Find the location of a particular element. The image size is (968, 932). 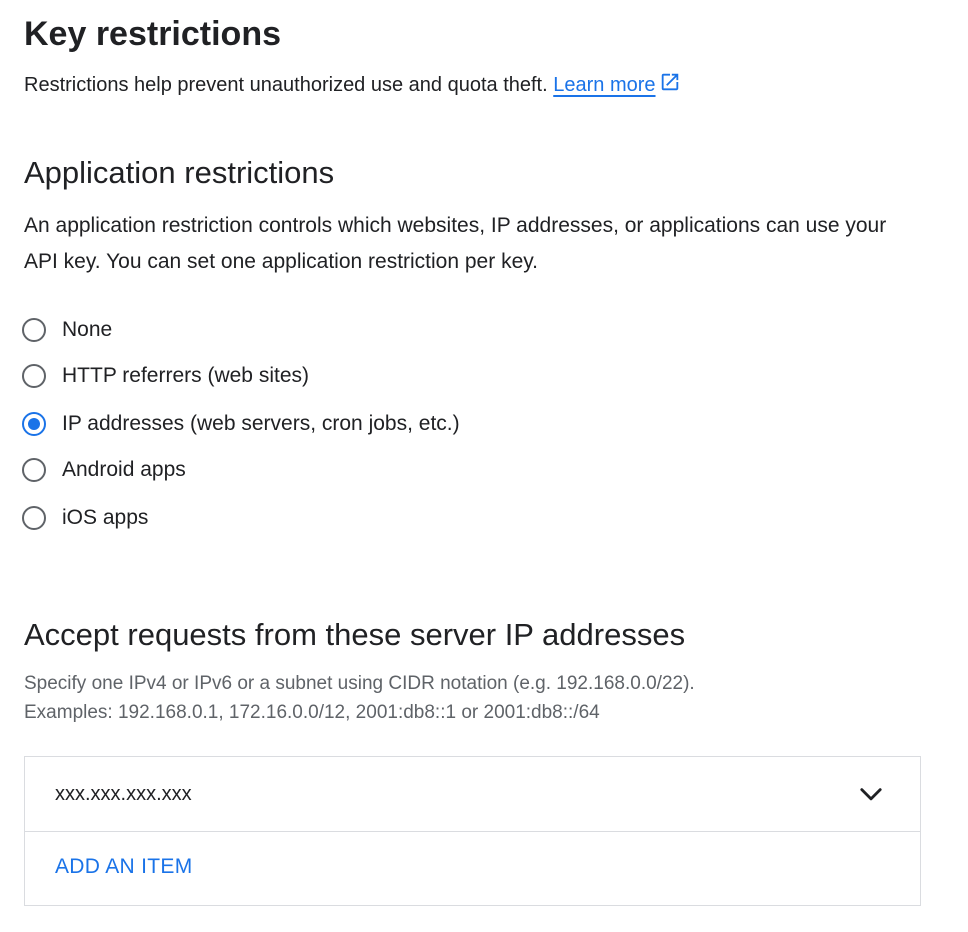

ip-address-value: xxx.xxx.xxx.xxx is located at coordinates (123, 794).